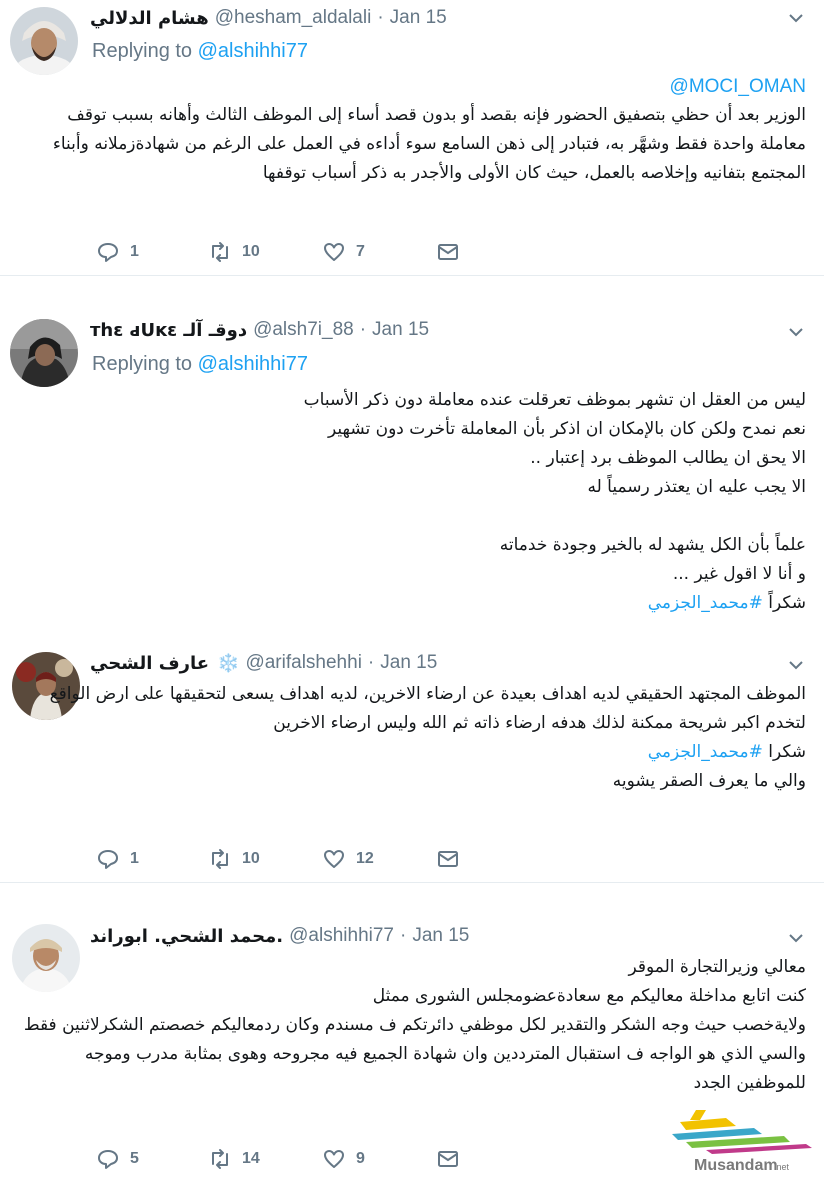 The height and width of the screenshot is (1180, 824). Describe the element at coordinates (784, 752) in the screenshot. I see `text-prefix: شكرا` at that location.